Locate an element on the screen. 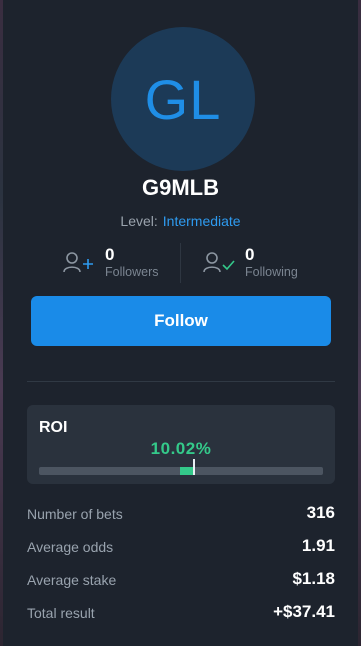  roi-title: ROI is located at coordinates (53, 427).